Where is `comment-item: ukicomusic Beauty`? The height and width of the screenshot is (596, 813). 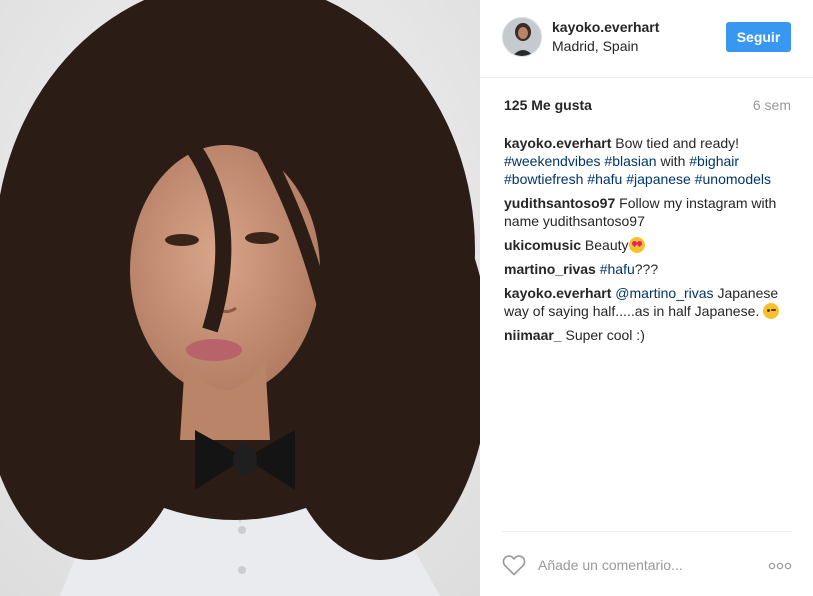 comment-item: ukicomusic Beauty is located at coordinates (650, 245).